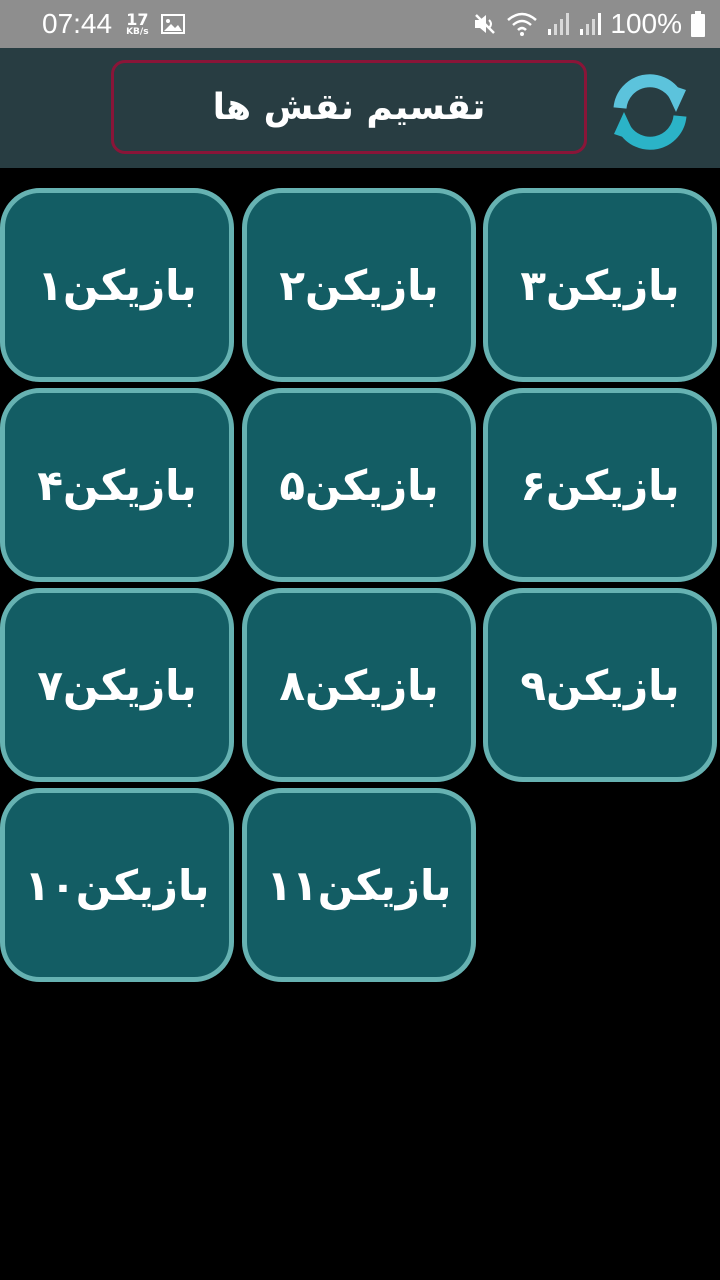 The image size is (720, 1280). I want to click on status-bar: 07:44 17 KB/s 100%, so click(360, 24).